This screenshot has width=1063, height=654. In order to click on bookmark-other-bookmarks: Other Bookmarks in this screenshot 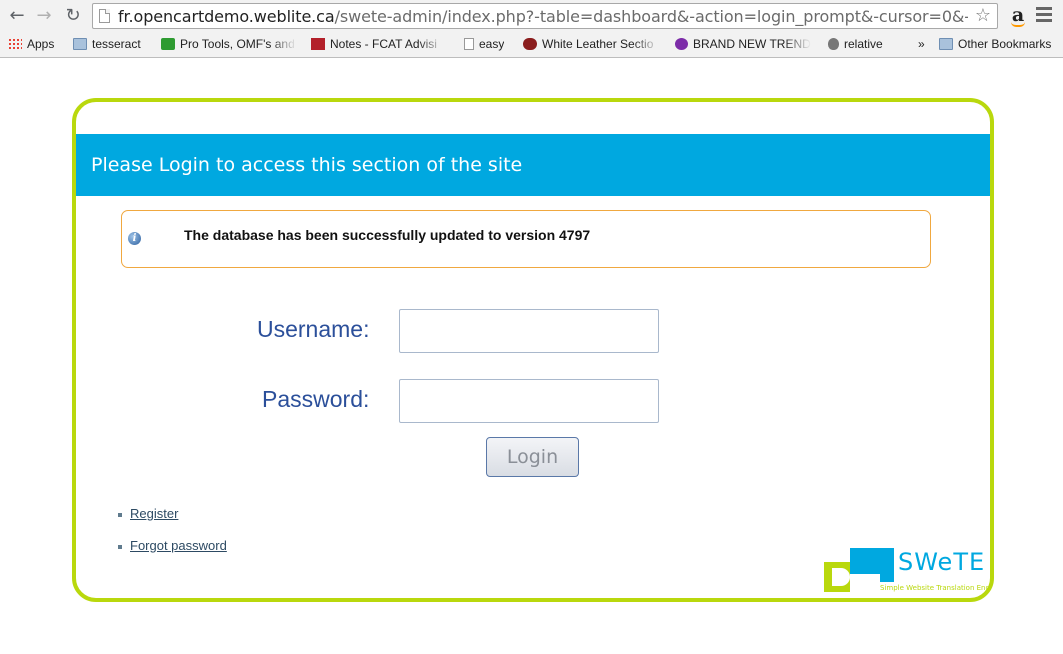, I will do `click(995, 44)`.